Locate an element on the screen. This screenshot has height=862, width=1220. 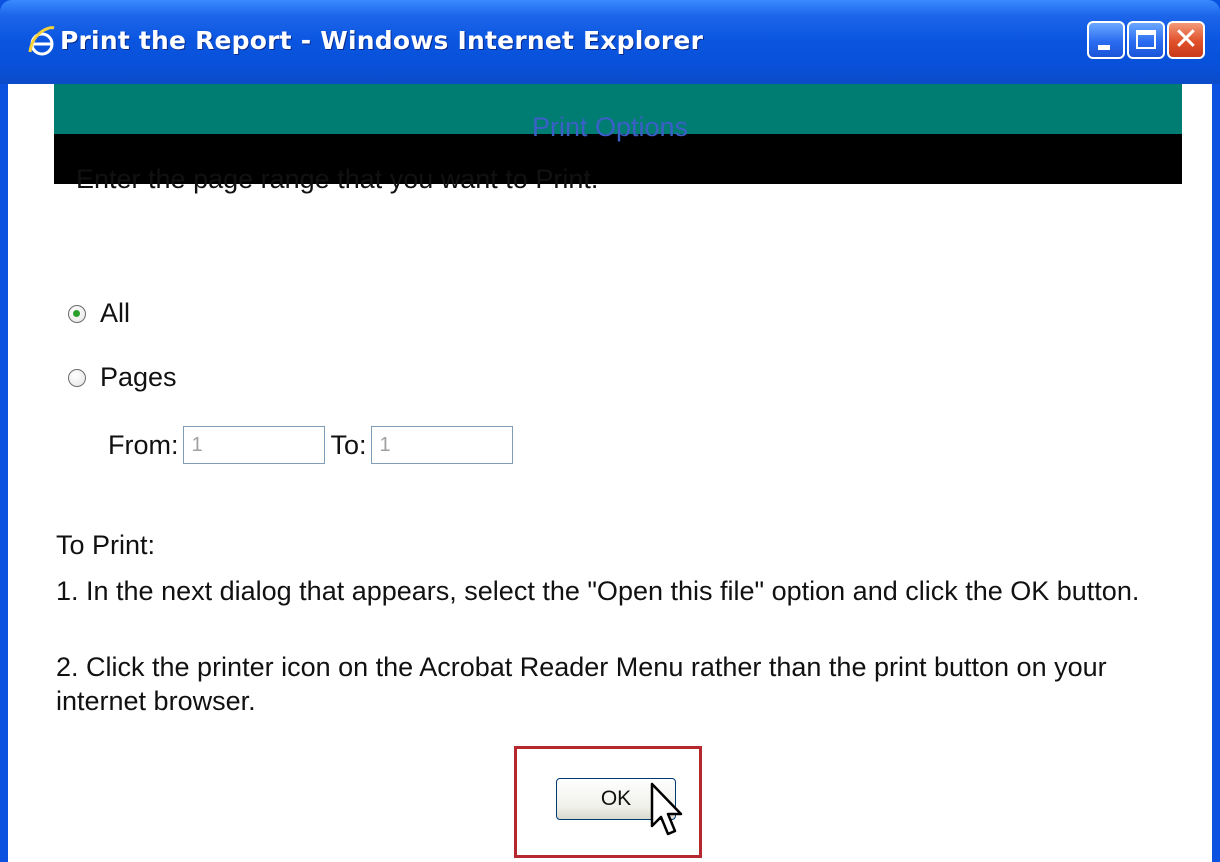
mouse-pointer-icon is located at coordinates (666, 809).